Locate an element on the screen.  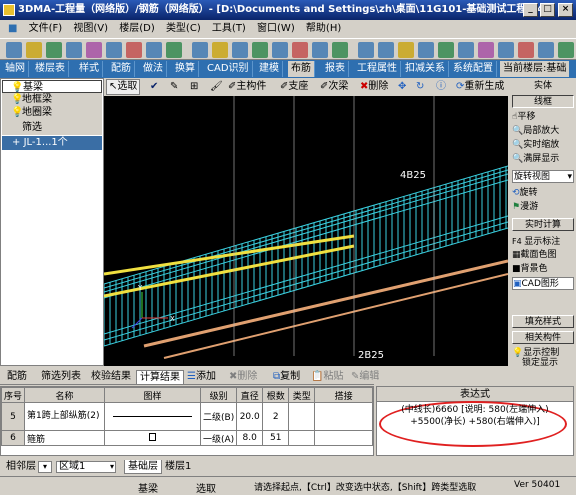
regenerate-button: ⟳重新生成 is located at coordinates (479, 87).